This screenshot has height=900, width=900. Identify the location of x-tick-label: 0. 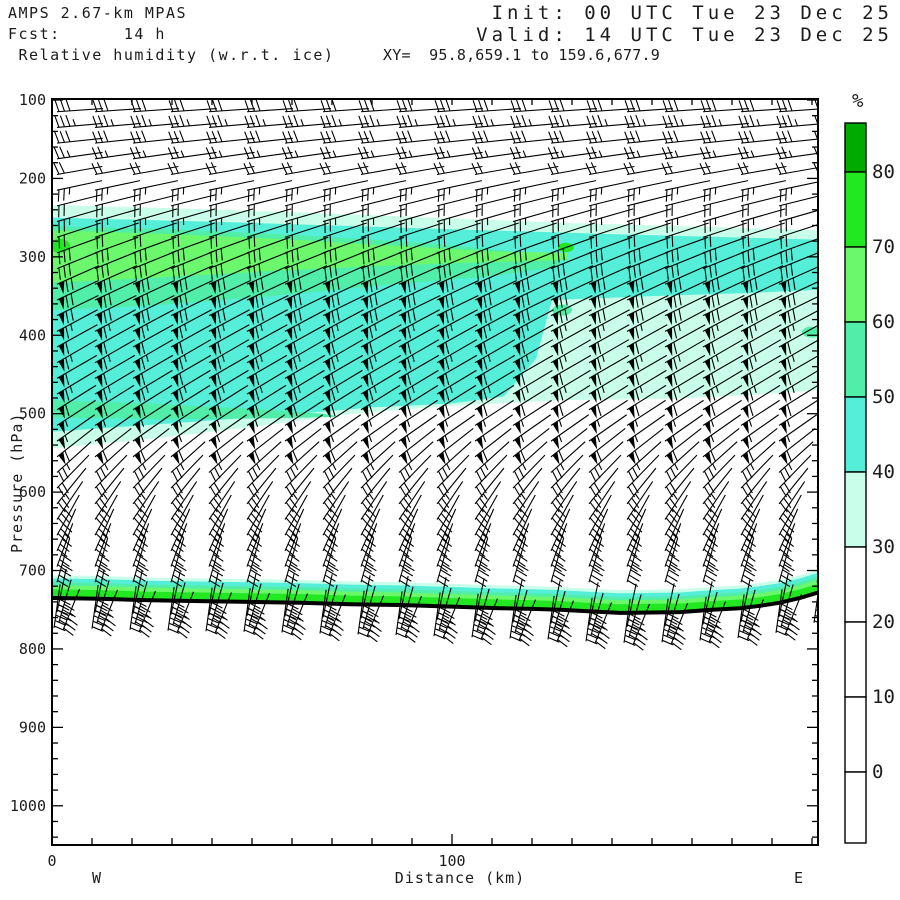
(51, 861).